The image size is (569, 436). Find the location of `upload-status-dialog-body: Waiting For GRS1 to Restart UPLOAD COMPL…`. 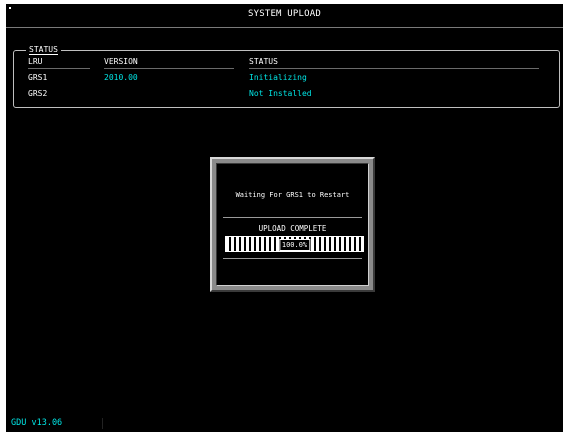

upload-status-dialog-body: Waiting For GRS1 to Restart UPLOAD COMPL… is located at coordinates (292, 224).